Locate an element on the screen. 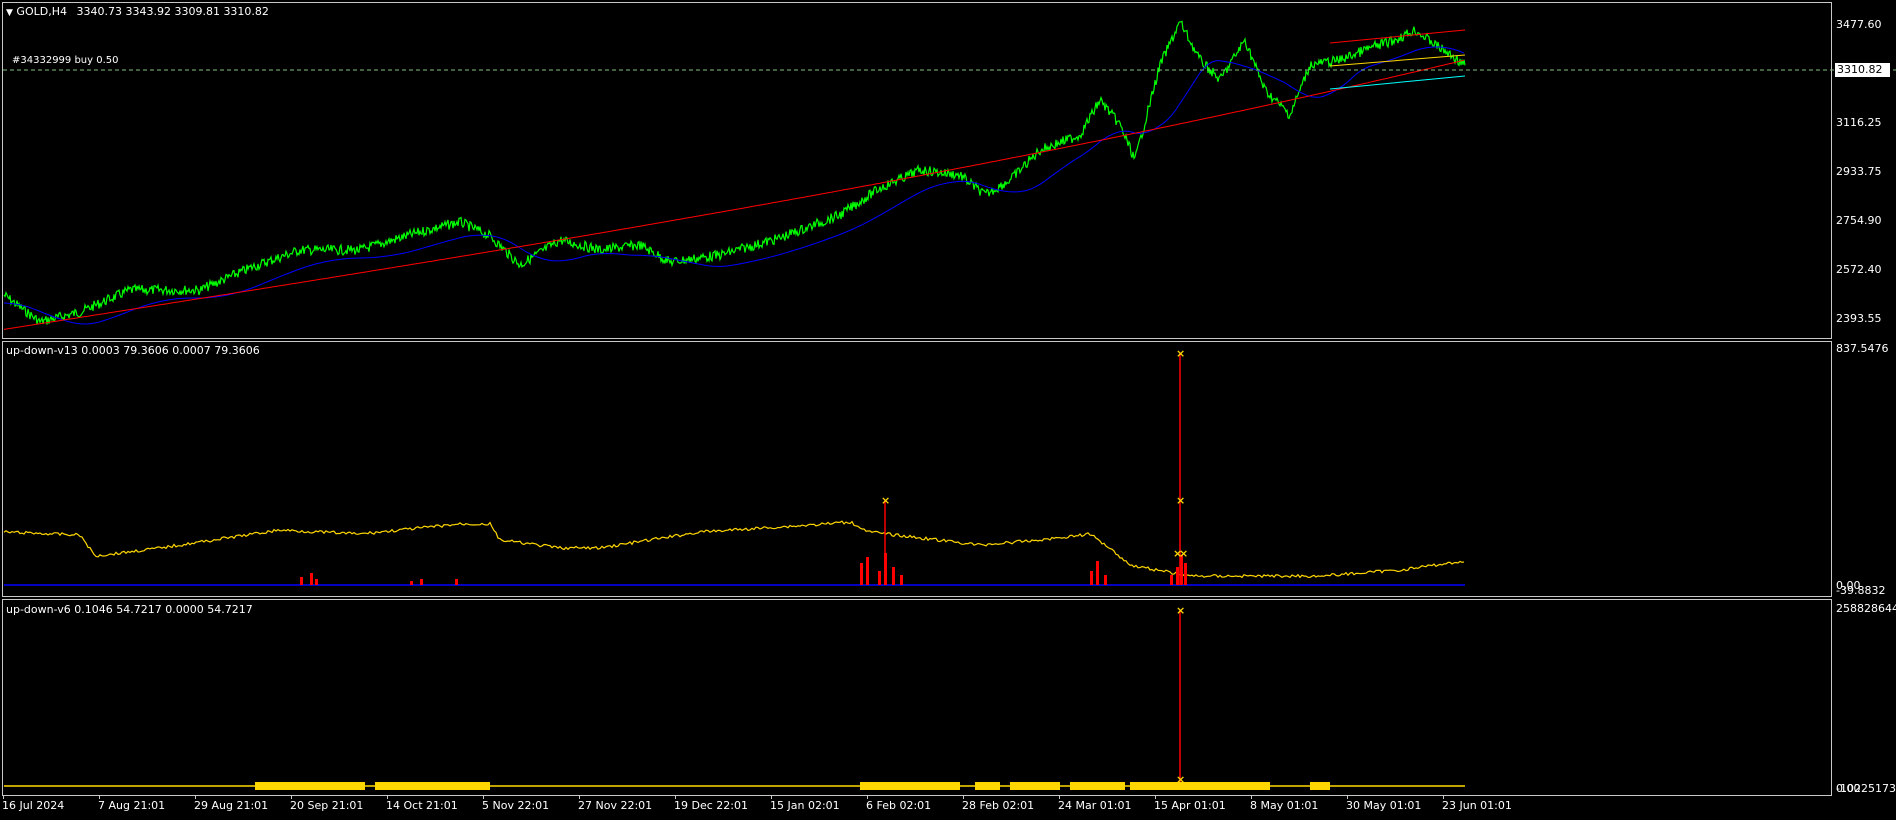  y-axis-label: 2754.90 is located at coordinates (1859, 220).